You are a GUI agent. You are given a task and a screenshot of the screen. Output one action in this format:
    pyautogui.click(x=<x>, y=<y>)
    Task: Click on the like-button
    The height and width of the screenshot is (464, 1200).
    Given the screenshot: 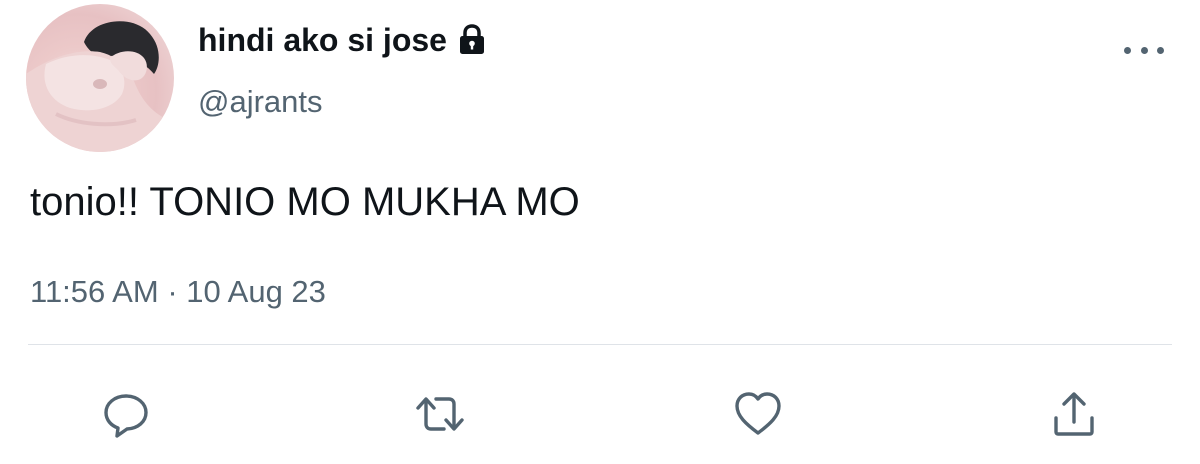 What is the action you would take?
    pyautogui.click(x=758, y=414)
    